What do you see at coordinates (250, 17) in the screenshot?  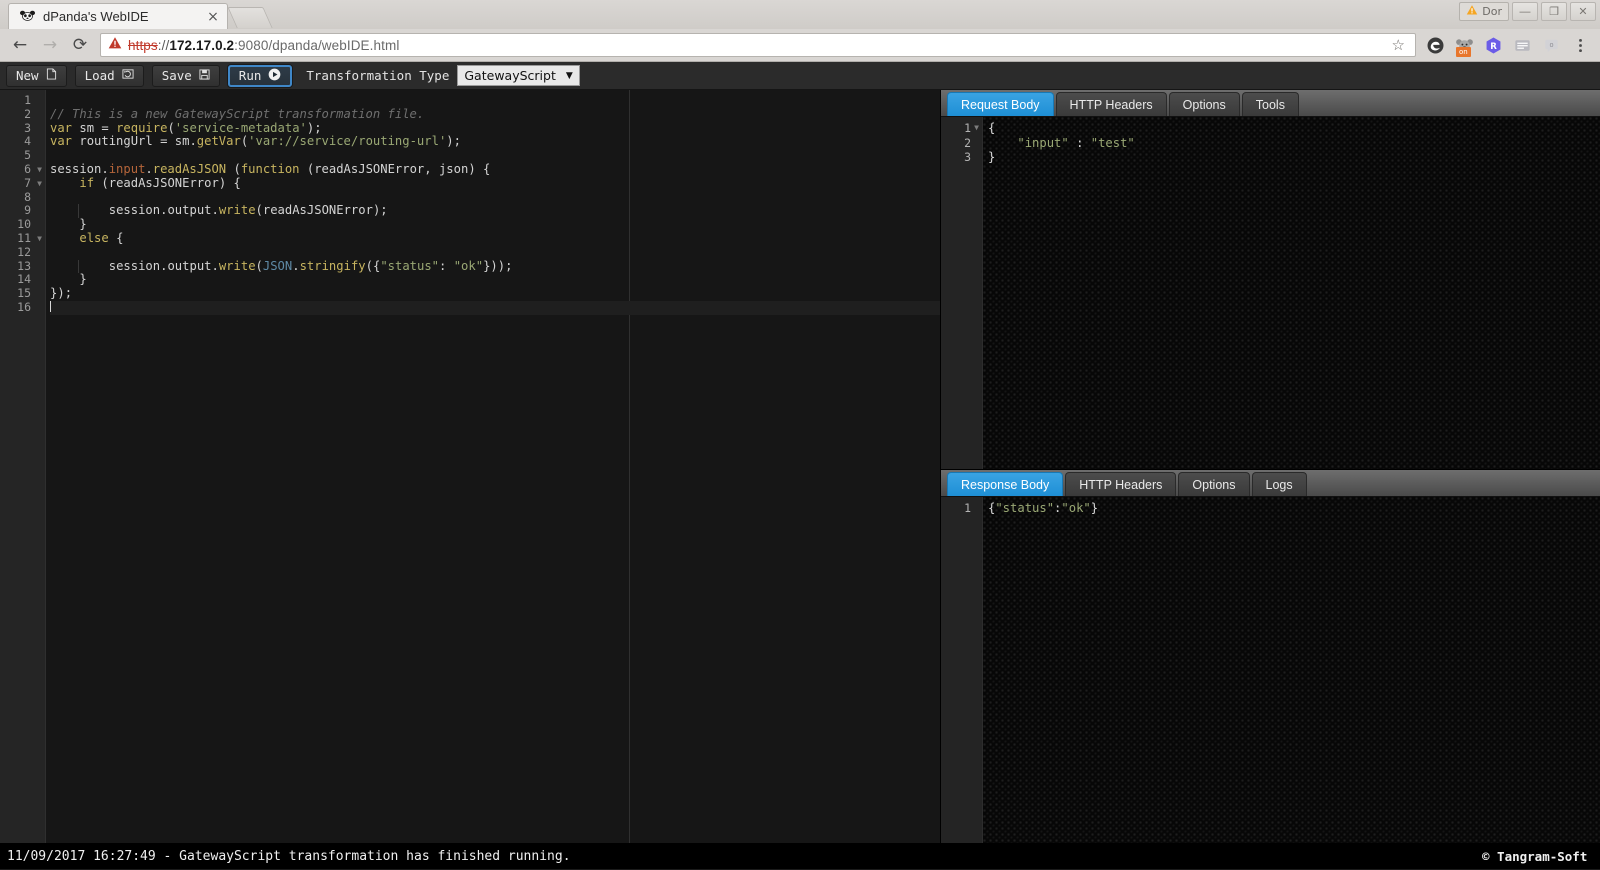 I see `new-tab-button` at bounding box center [250, 17].